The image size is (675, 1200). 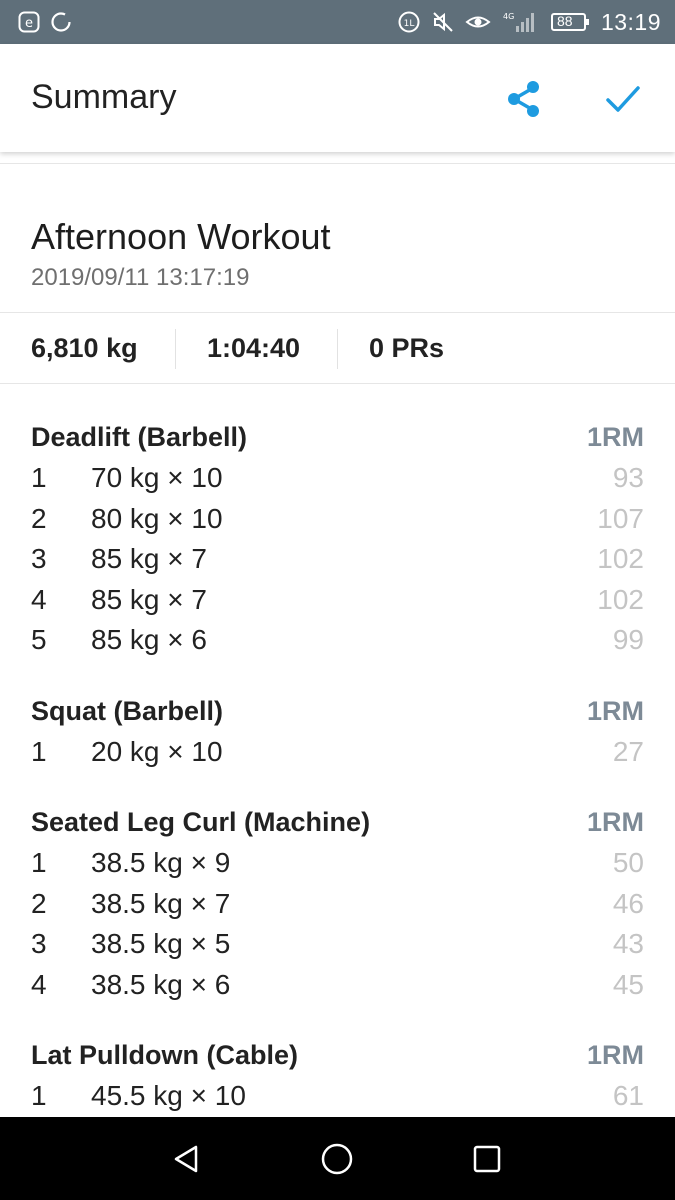 I want to click on set-one-rm: 61, so click(x=628, y=1095).